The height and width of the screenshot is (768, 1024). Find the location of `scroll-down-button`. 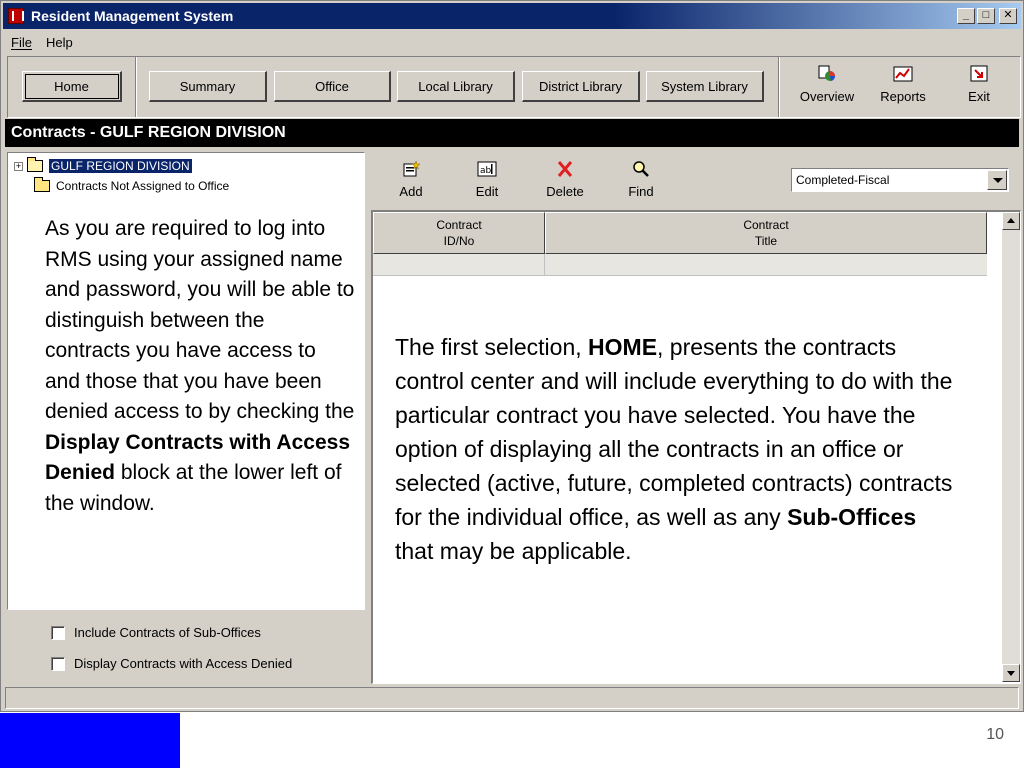

scroll-down-button is located at coordinates (1011, 673).